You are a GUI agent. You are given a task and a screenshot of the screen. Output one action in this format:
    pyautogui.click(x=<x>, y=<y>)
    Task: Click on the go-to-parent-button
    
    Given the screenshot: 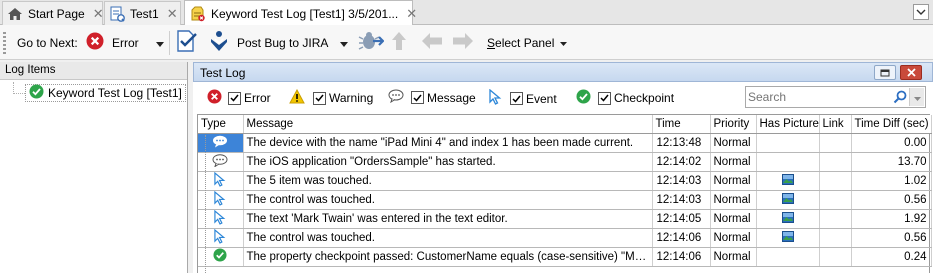 What is the action you would take?
    pyautogui.click(x=399, y=42)
    